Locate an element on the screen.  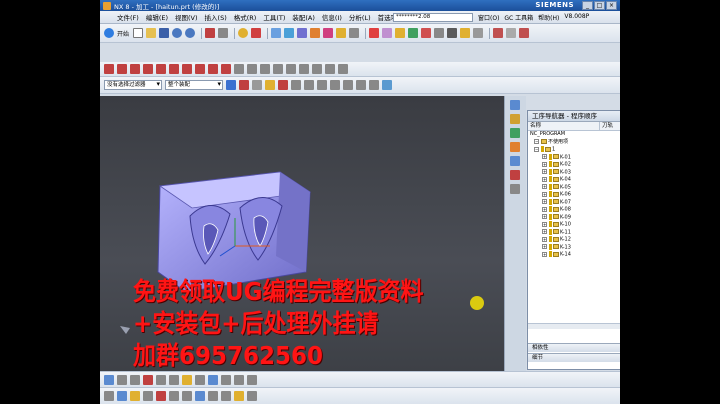
snap-point-icon is located at coordinates (244, 85).